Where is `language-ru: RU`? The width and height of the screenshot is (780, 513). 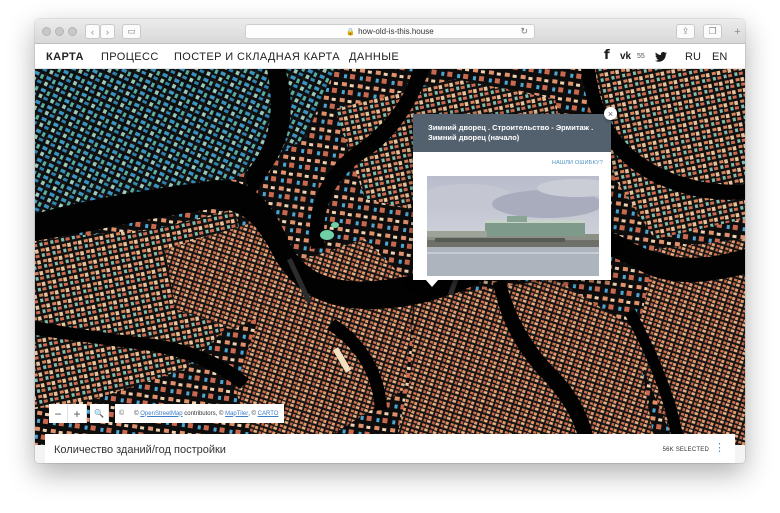
language-ru: RU is located at coordinates (693, 57).